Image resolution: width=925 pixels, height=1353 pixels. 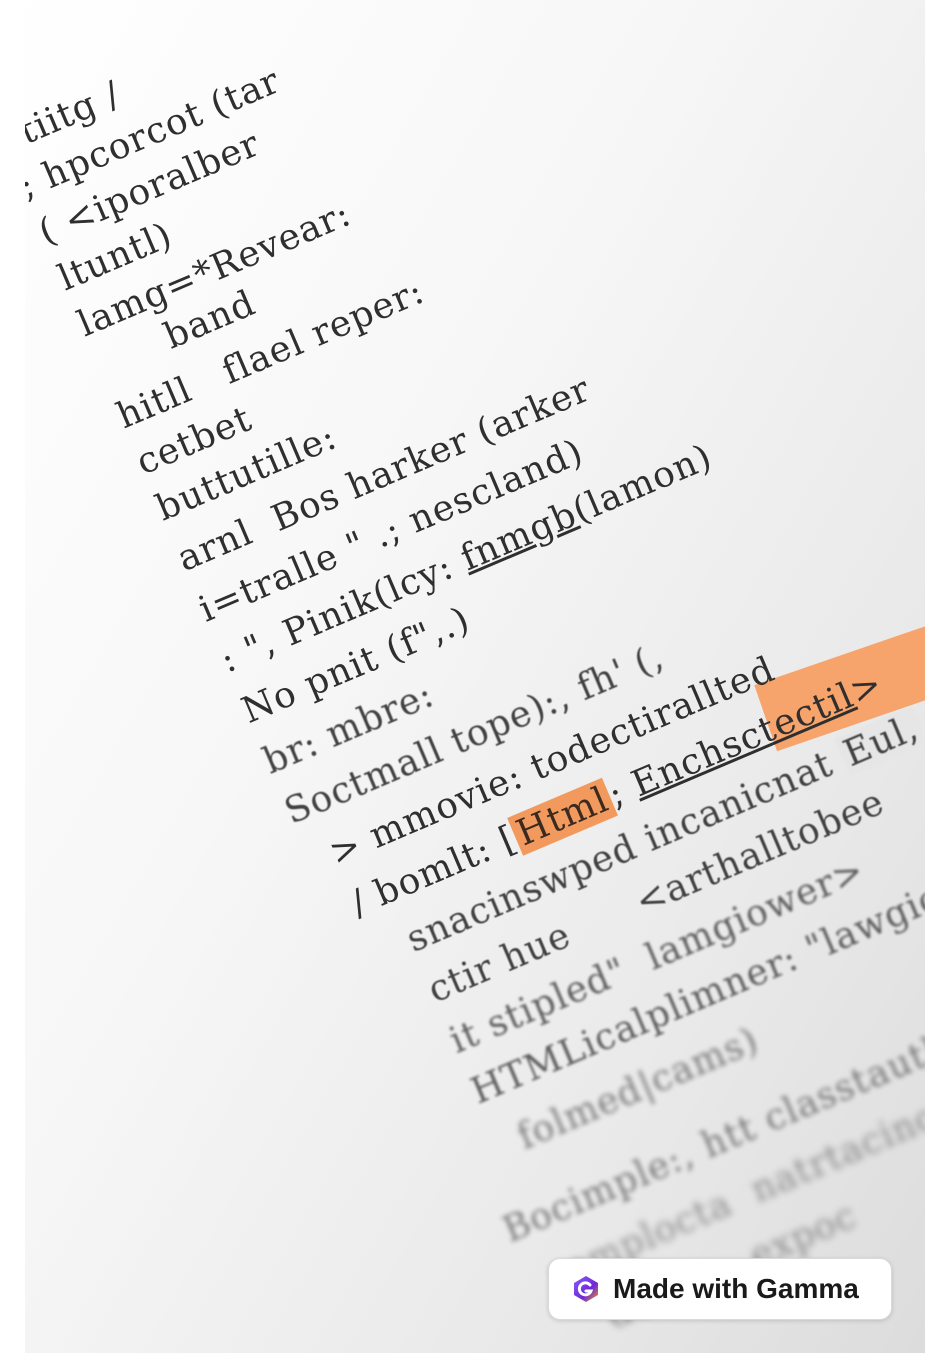 I want to click on badge-label: Made with Gamma, so click(x=736, y=1288).